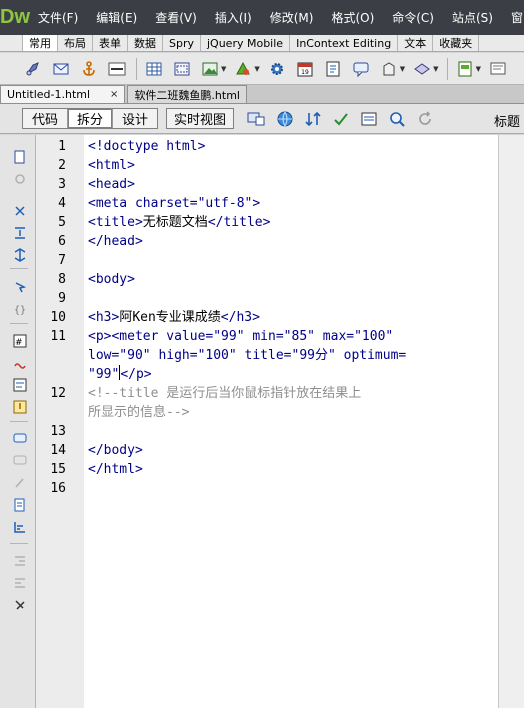 This screenshot has height=708, width=524. Describe the element at coordinates (182, 69) in the screenshot. I see `div-icon` at that location.